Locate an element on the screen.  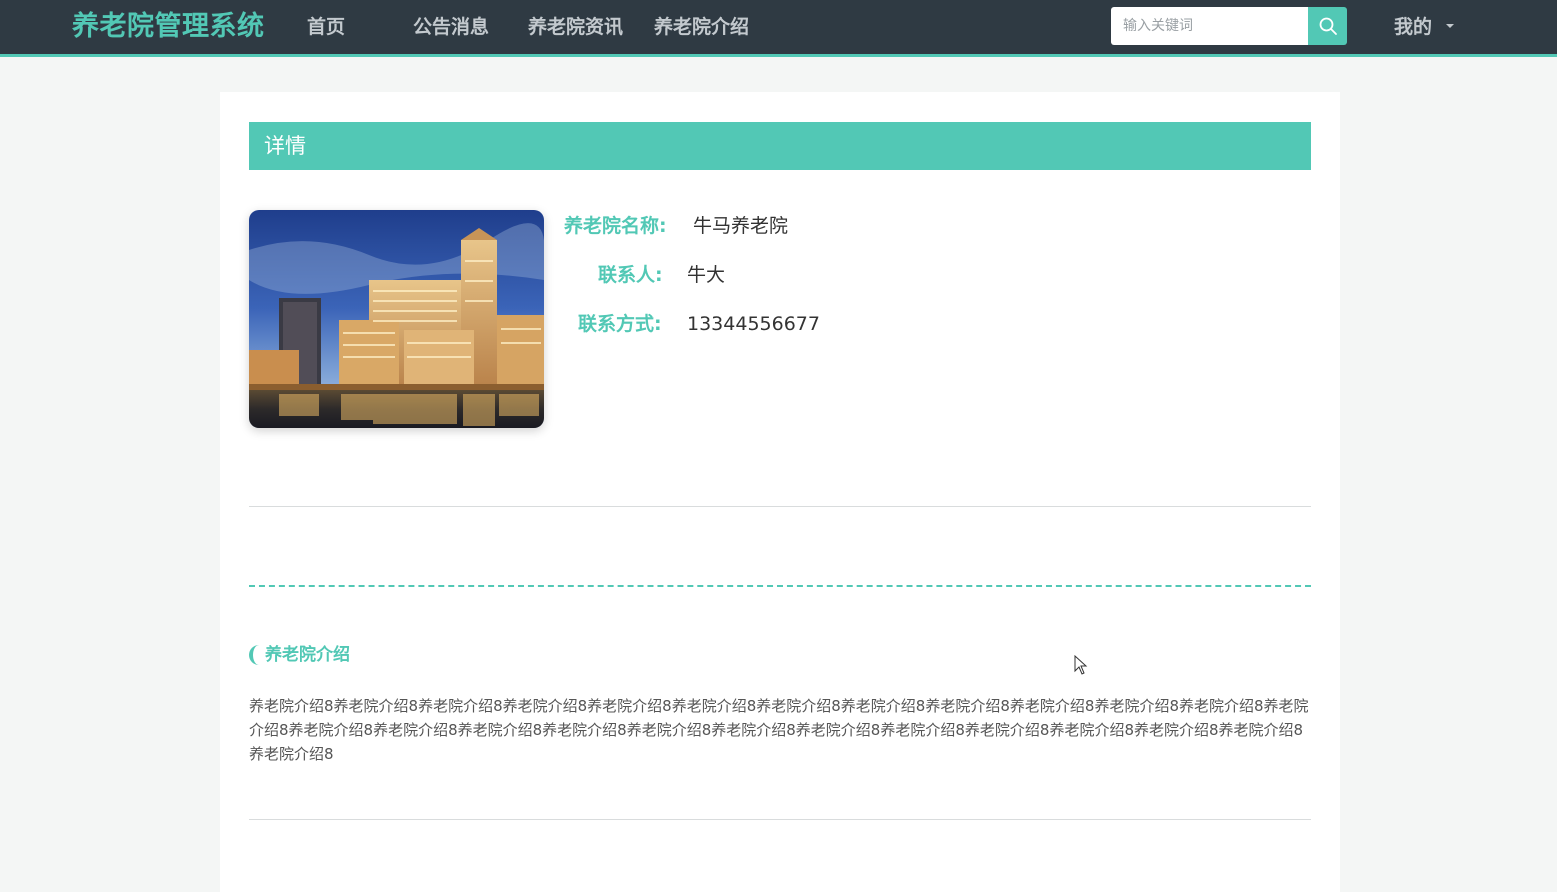
nav-item-news: 养老院资讯 is located at coordinates (575, 27).